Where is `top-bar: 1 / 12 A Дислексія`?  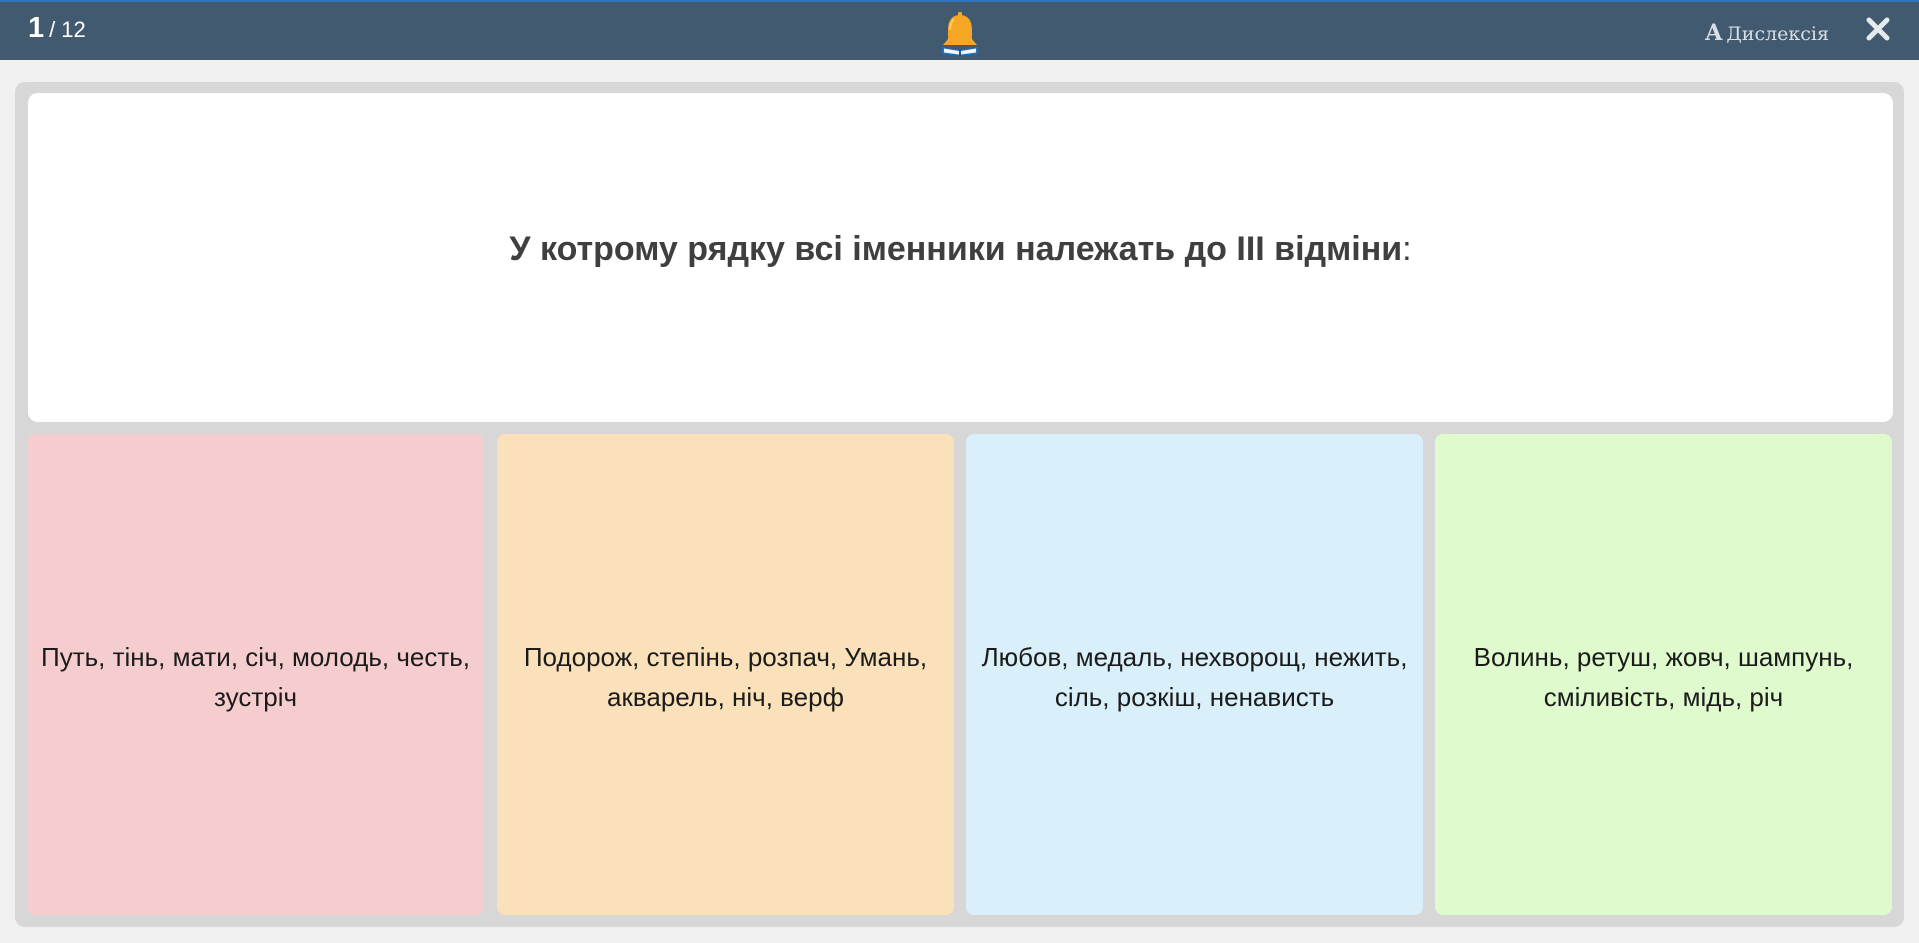 top-bar: 1 / 12 A Дислексія is located at coordinates (959, 30).